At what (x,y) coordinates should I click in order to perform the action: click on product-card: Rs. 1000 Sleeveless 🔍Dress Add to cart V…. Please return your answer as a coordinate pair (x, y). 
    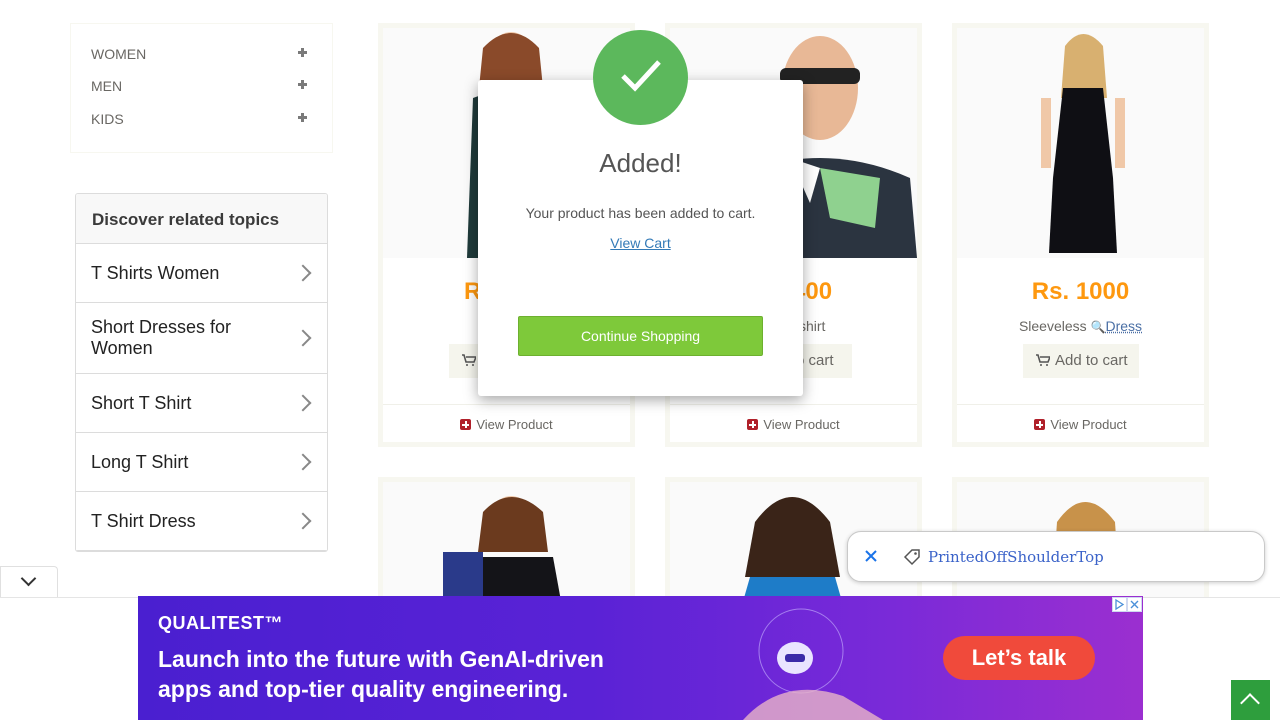
    Looking at the image, I should click on (1080, 235).